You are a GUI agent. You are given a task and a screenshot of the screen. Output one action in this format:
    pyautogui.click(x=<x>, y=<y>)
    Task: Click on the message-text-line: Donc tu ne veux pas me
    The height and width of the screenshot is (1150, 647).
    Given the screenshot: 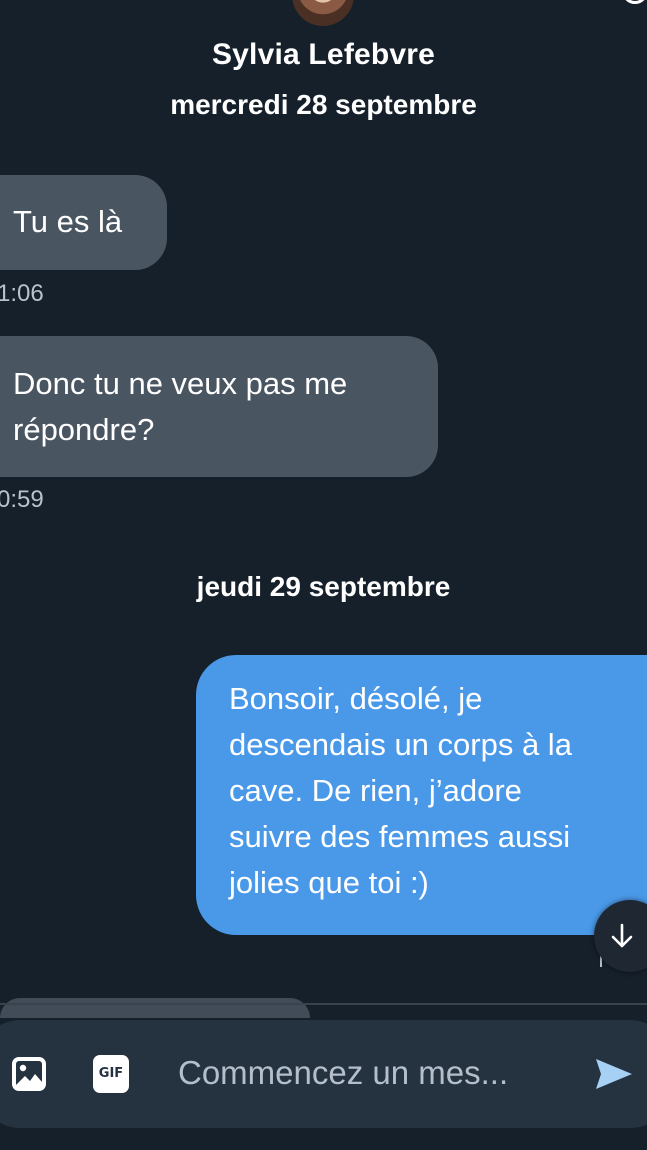 What is the action you would take?
    pyautogui.click(x=180, y=383)
    